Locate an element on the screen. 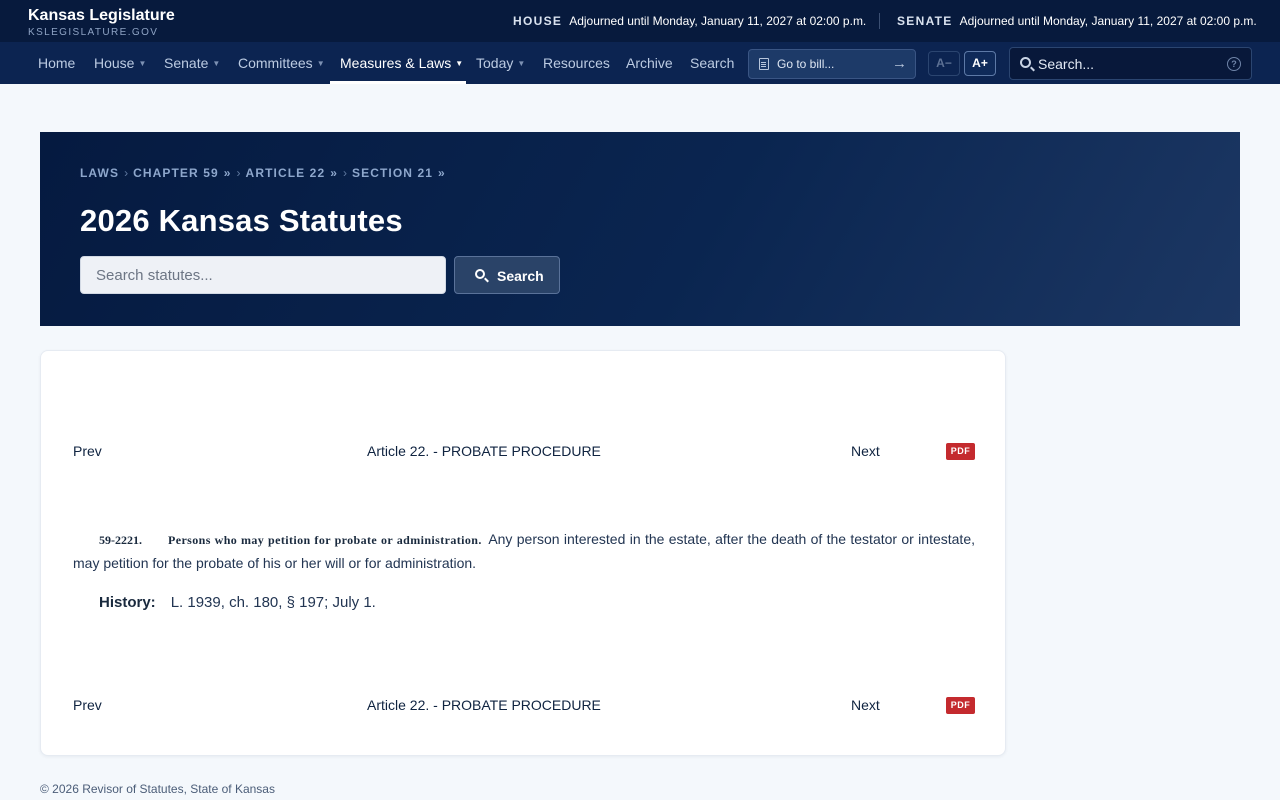  nav-archive-label: Archive is located at coordinates (649, 63).